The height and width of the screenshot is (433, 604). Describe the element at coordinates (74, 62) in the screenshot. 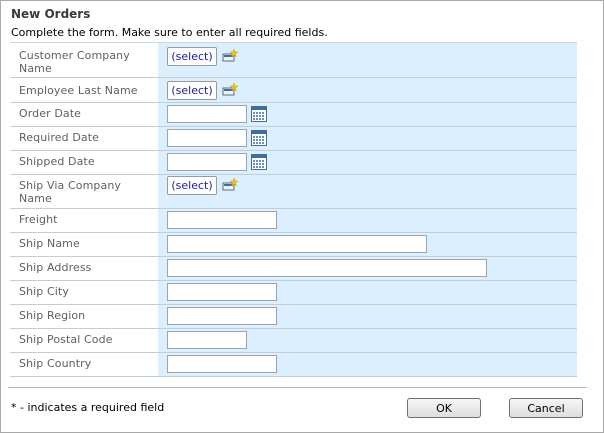

I see `label-customer-company: Customer Company Name` at that location.